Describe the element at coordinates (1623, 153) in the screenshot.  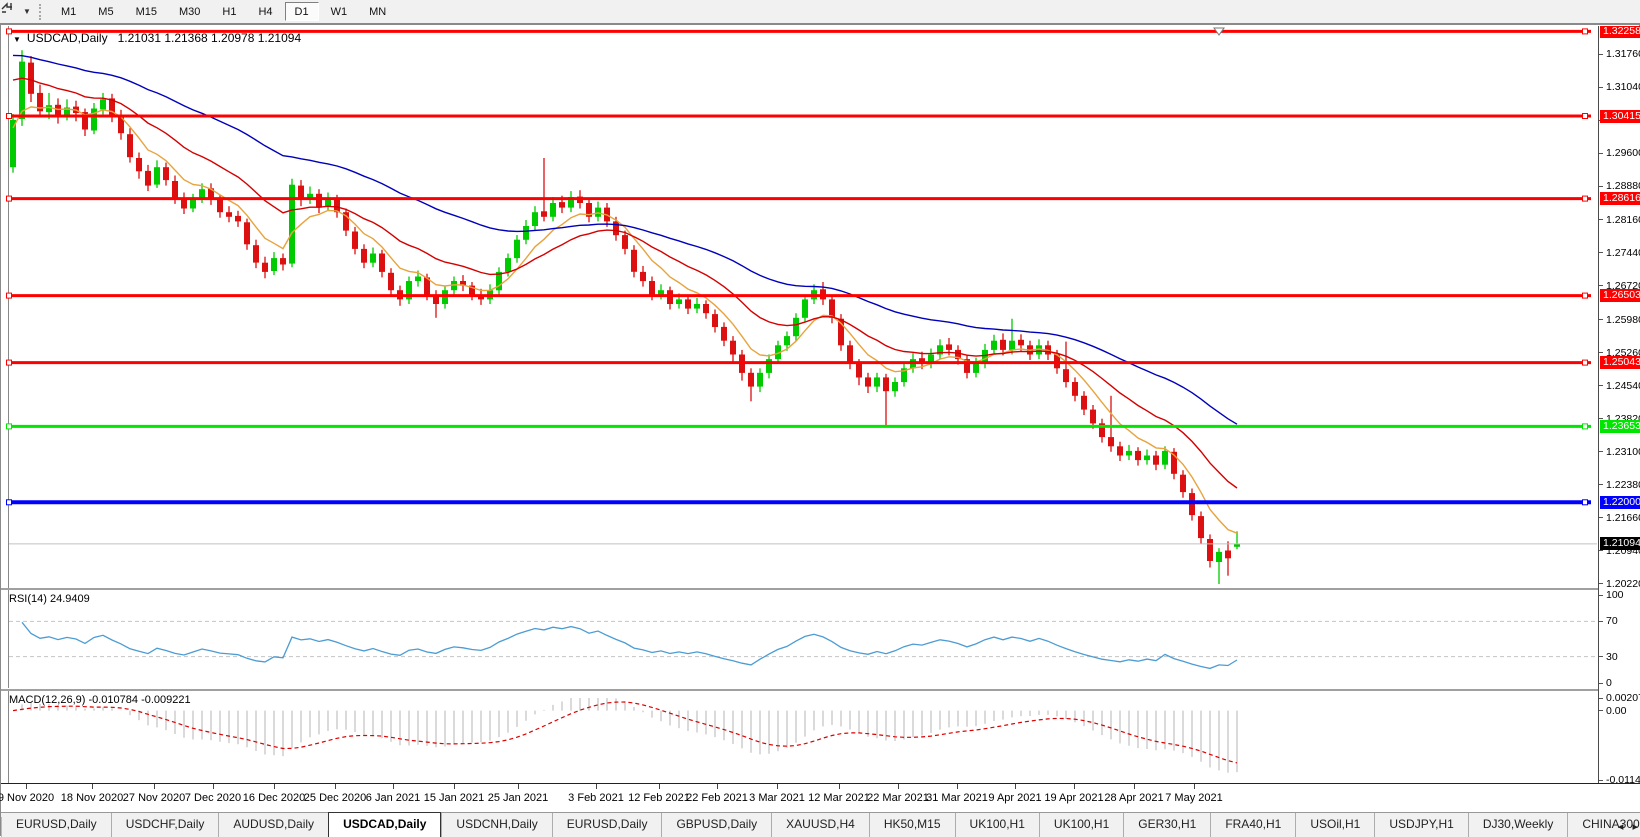
I see `price-tick-label: 1.29600` at that location.